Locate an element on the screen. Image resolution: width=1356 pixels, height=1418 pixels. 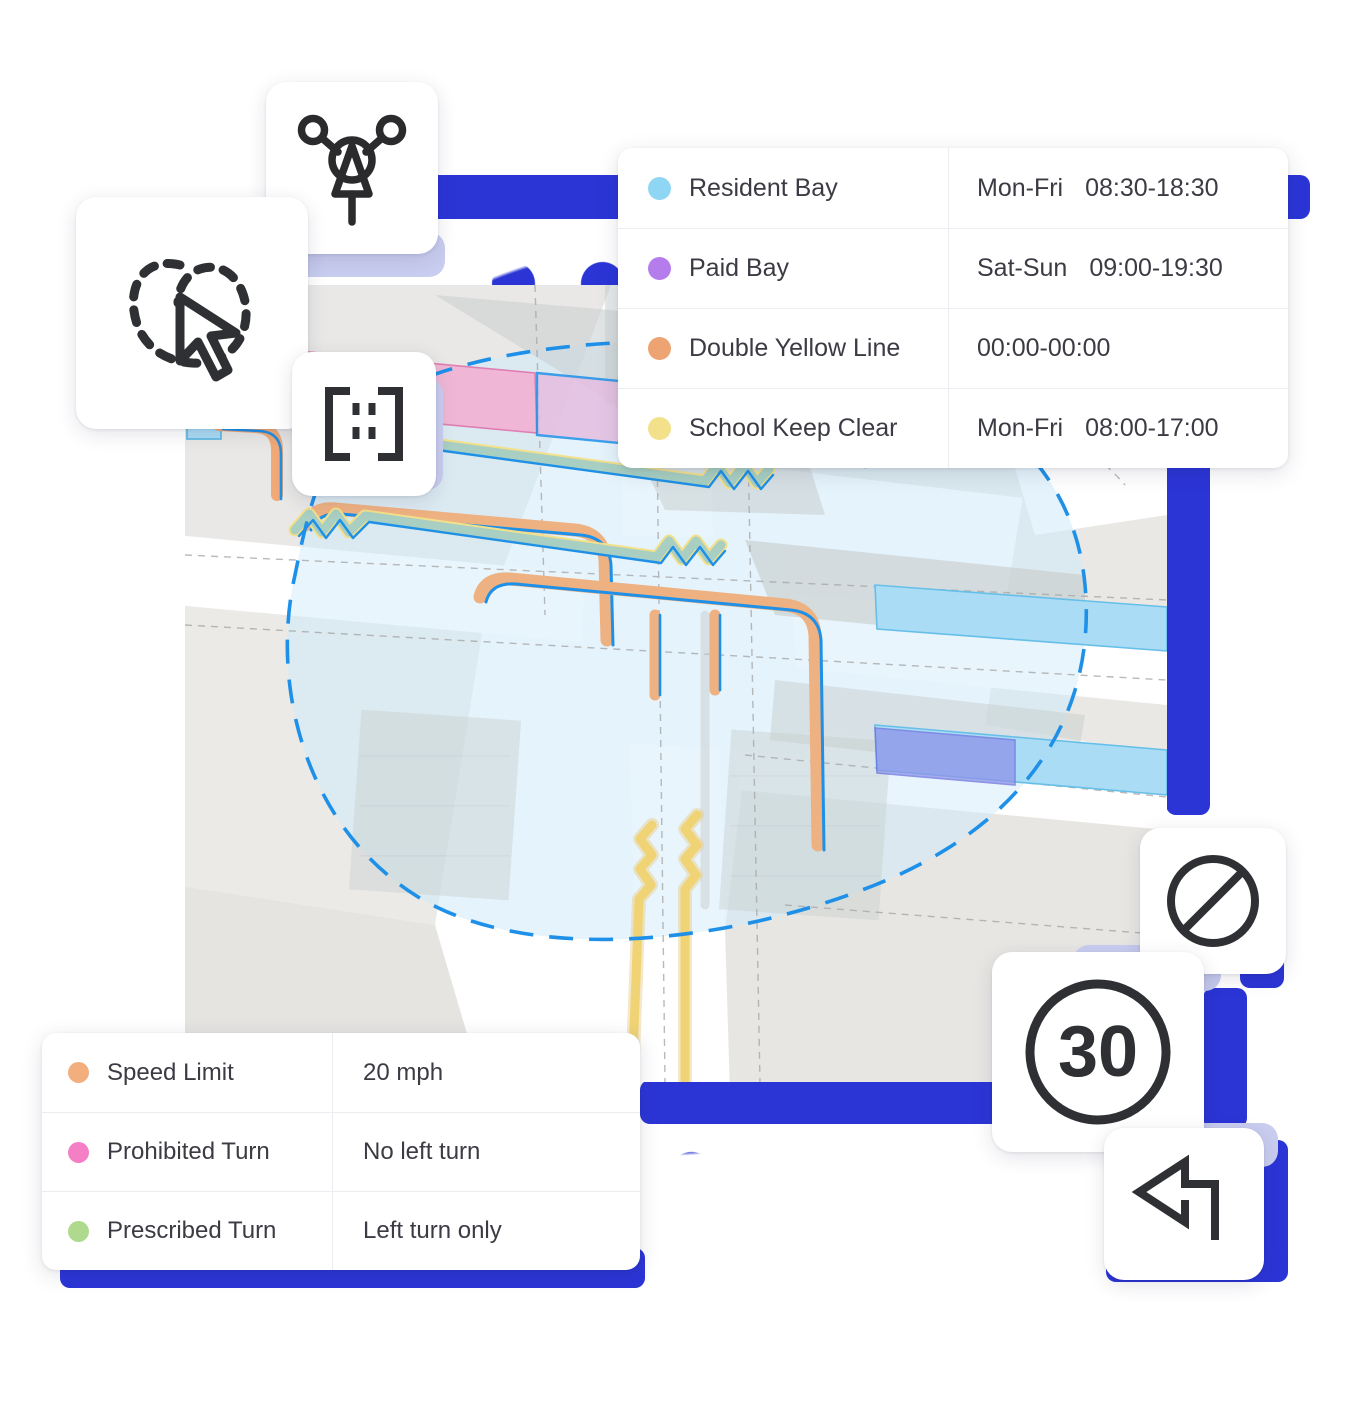
legend-label-cell: Double Yellow Line is located at coordinates (783, 348).